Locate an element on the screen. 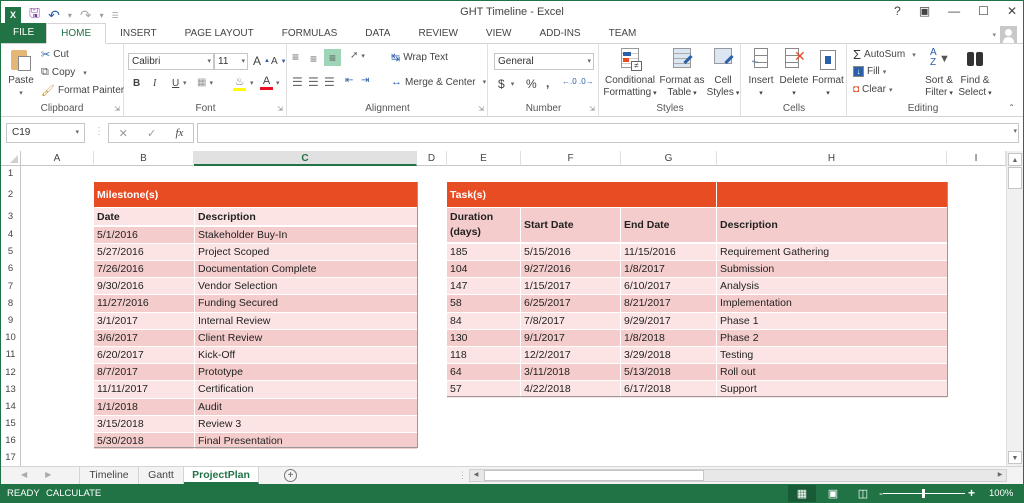 The height and width of the screenshot is (503, 1024). font-launcher-icon: ⇲ is located at coordinates (280, 109).